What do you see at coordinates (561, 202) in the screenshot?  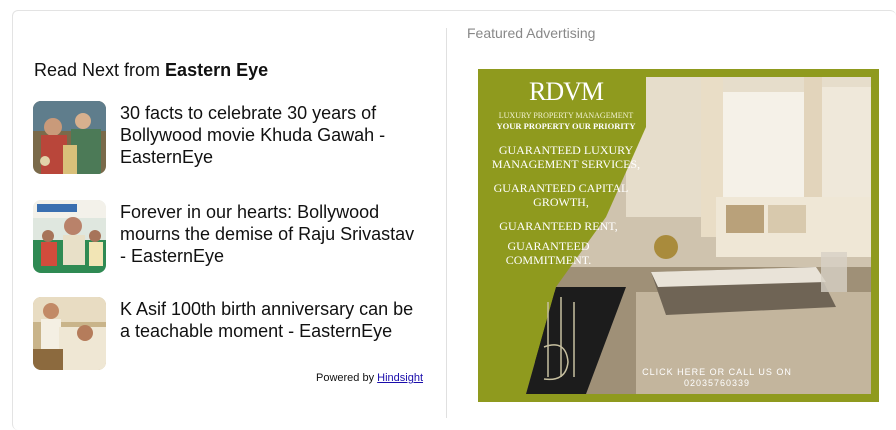 I see `ad-line: GROWTH,` at bounding box center [561, 202].